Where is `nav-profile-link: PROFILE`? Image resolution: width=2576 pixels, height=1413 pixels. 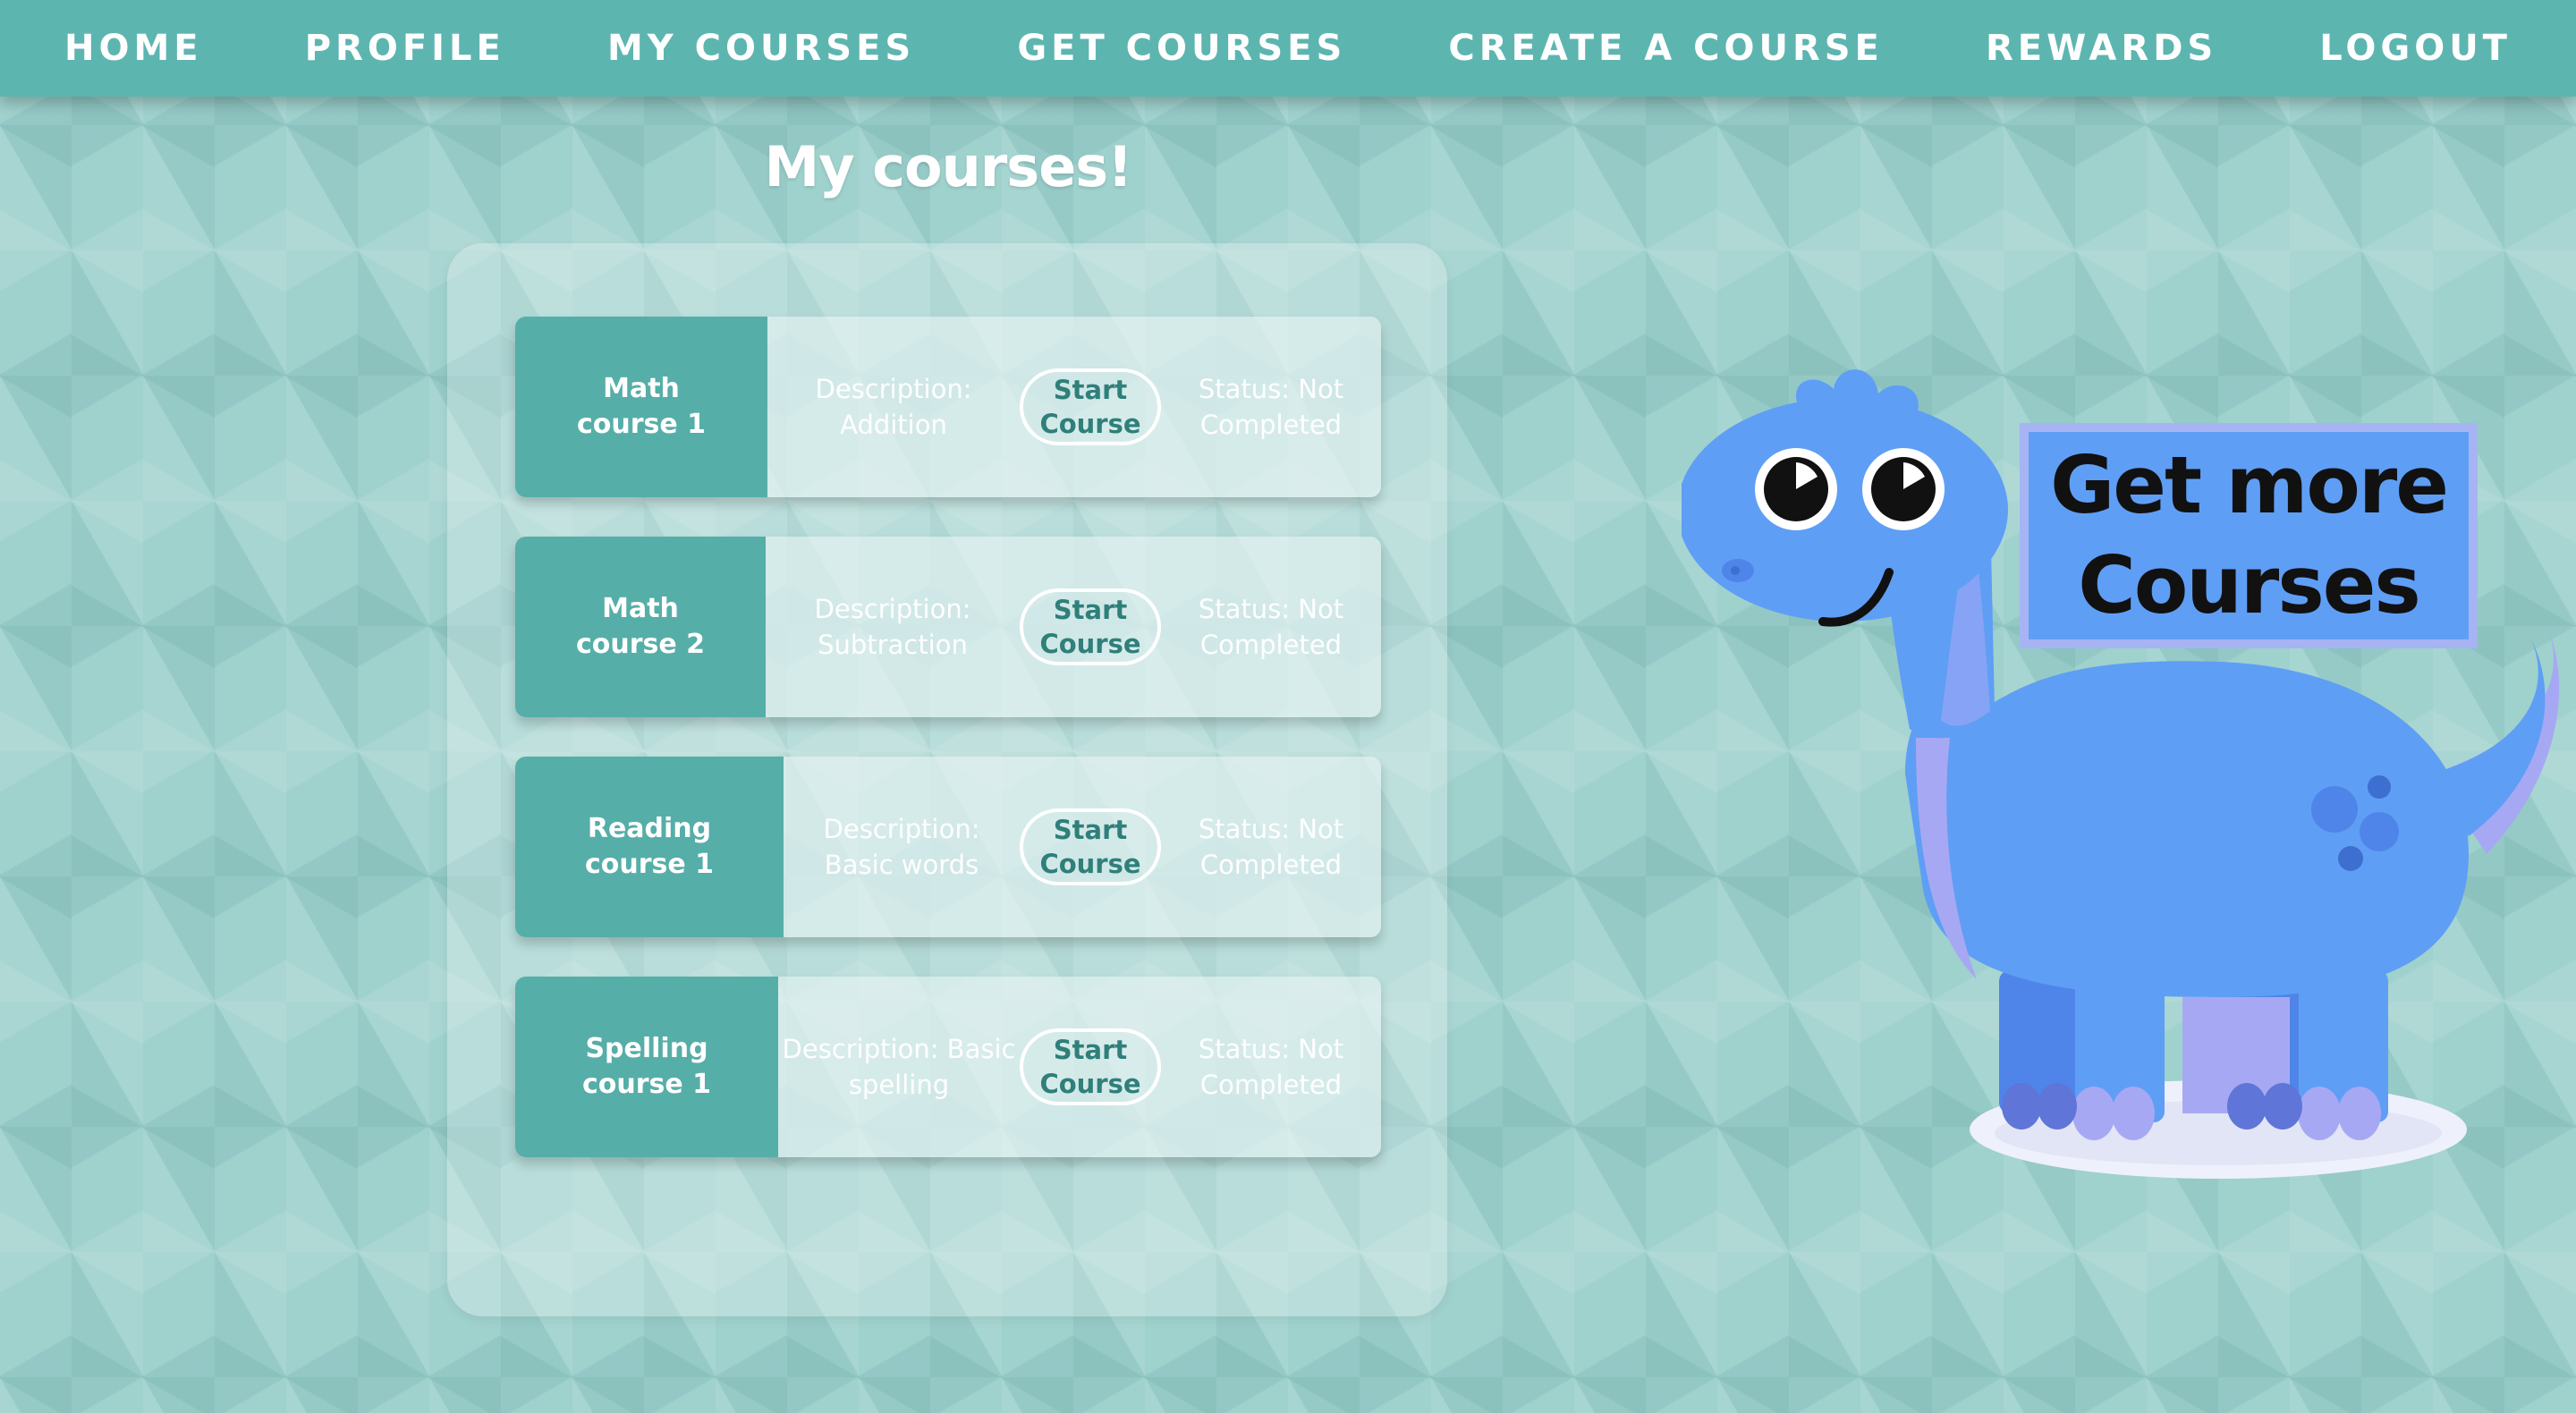
nav-profile-link: PROFILE is located at coordinates (405, 48).